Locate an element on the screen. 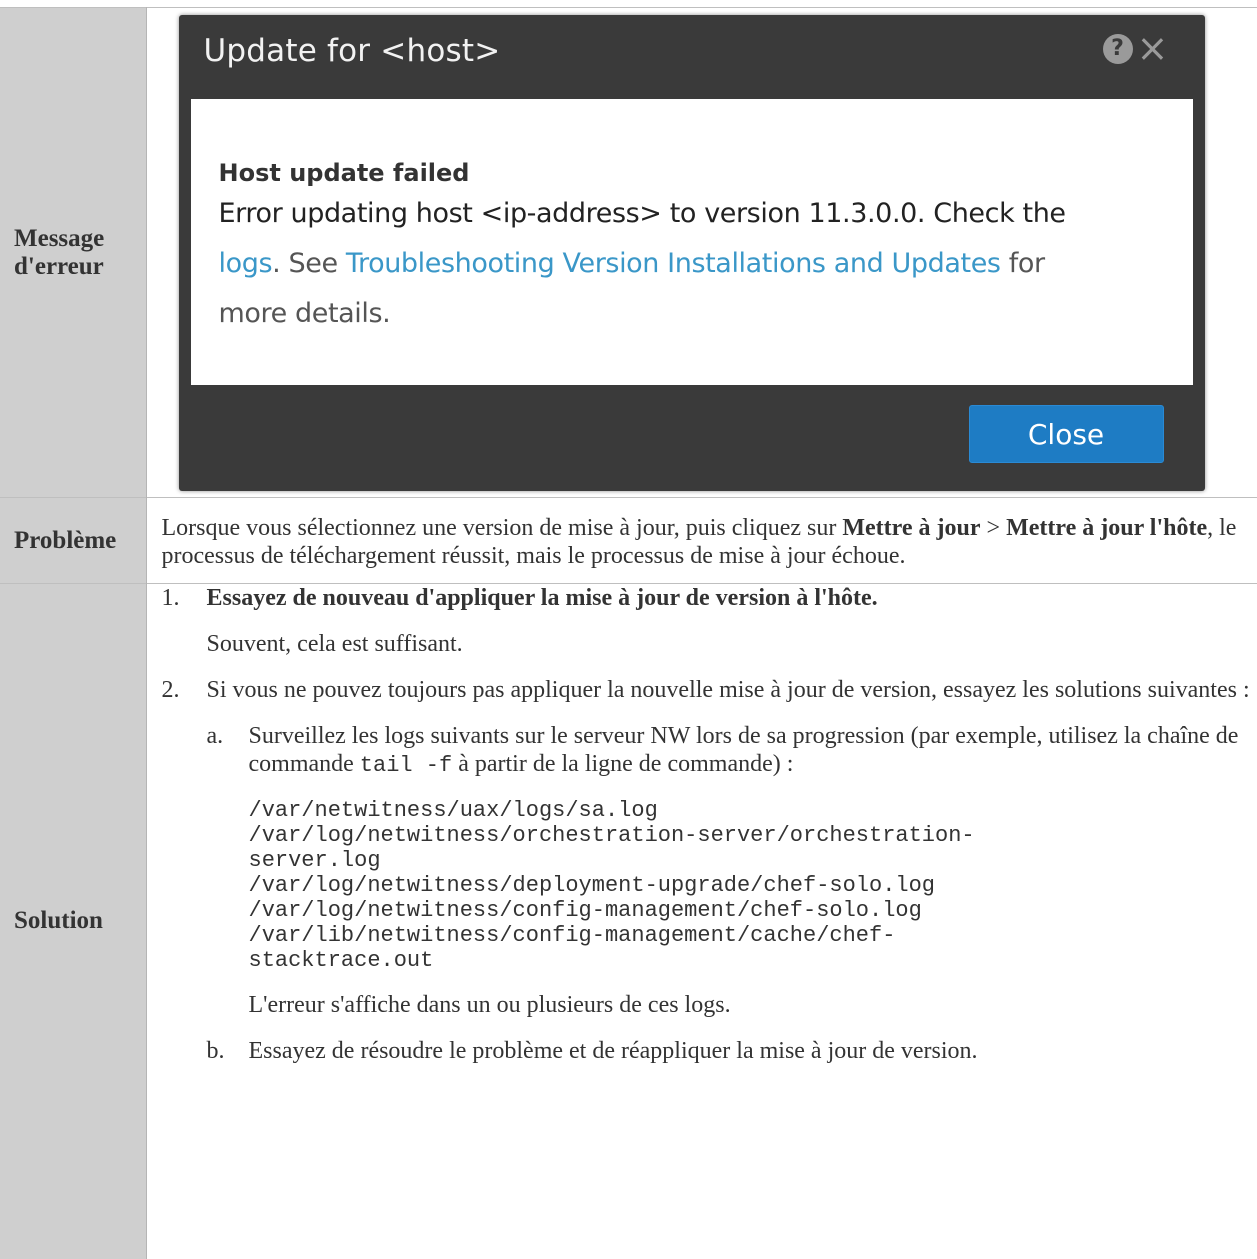  row-label-solution: Solution is located at coordinates (73, 921).